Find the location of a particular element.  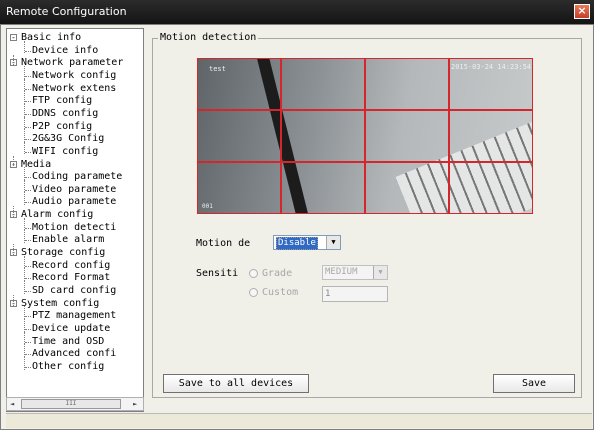

tree-item: PTZ management is located at coordinates (74, 316).